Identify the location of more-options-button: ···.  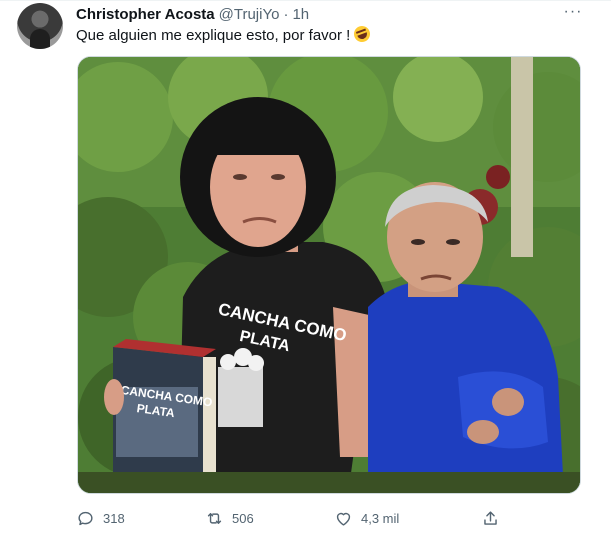
(573, 12).